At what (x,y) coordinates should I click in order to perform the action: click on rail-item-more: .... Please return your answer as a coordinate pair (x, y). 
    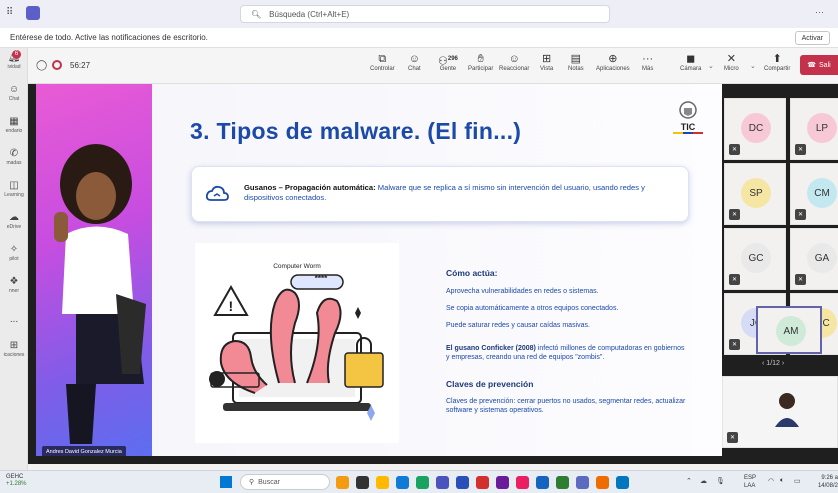
    Looking at the image, I should click on (14, 320).